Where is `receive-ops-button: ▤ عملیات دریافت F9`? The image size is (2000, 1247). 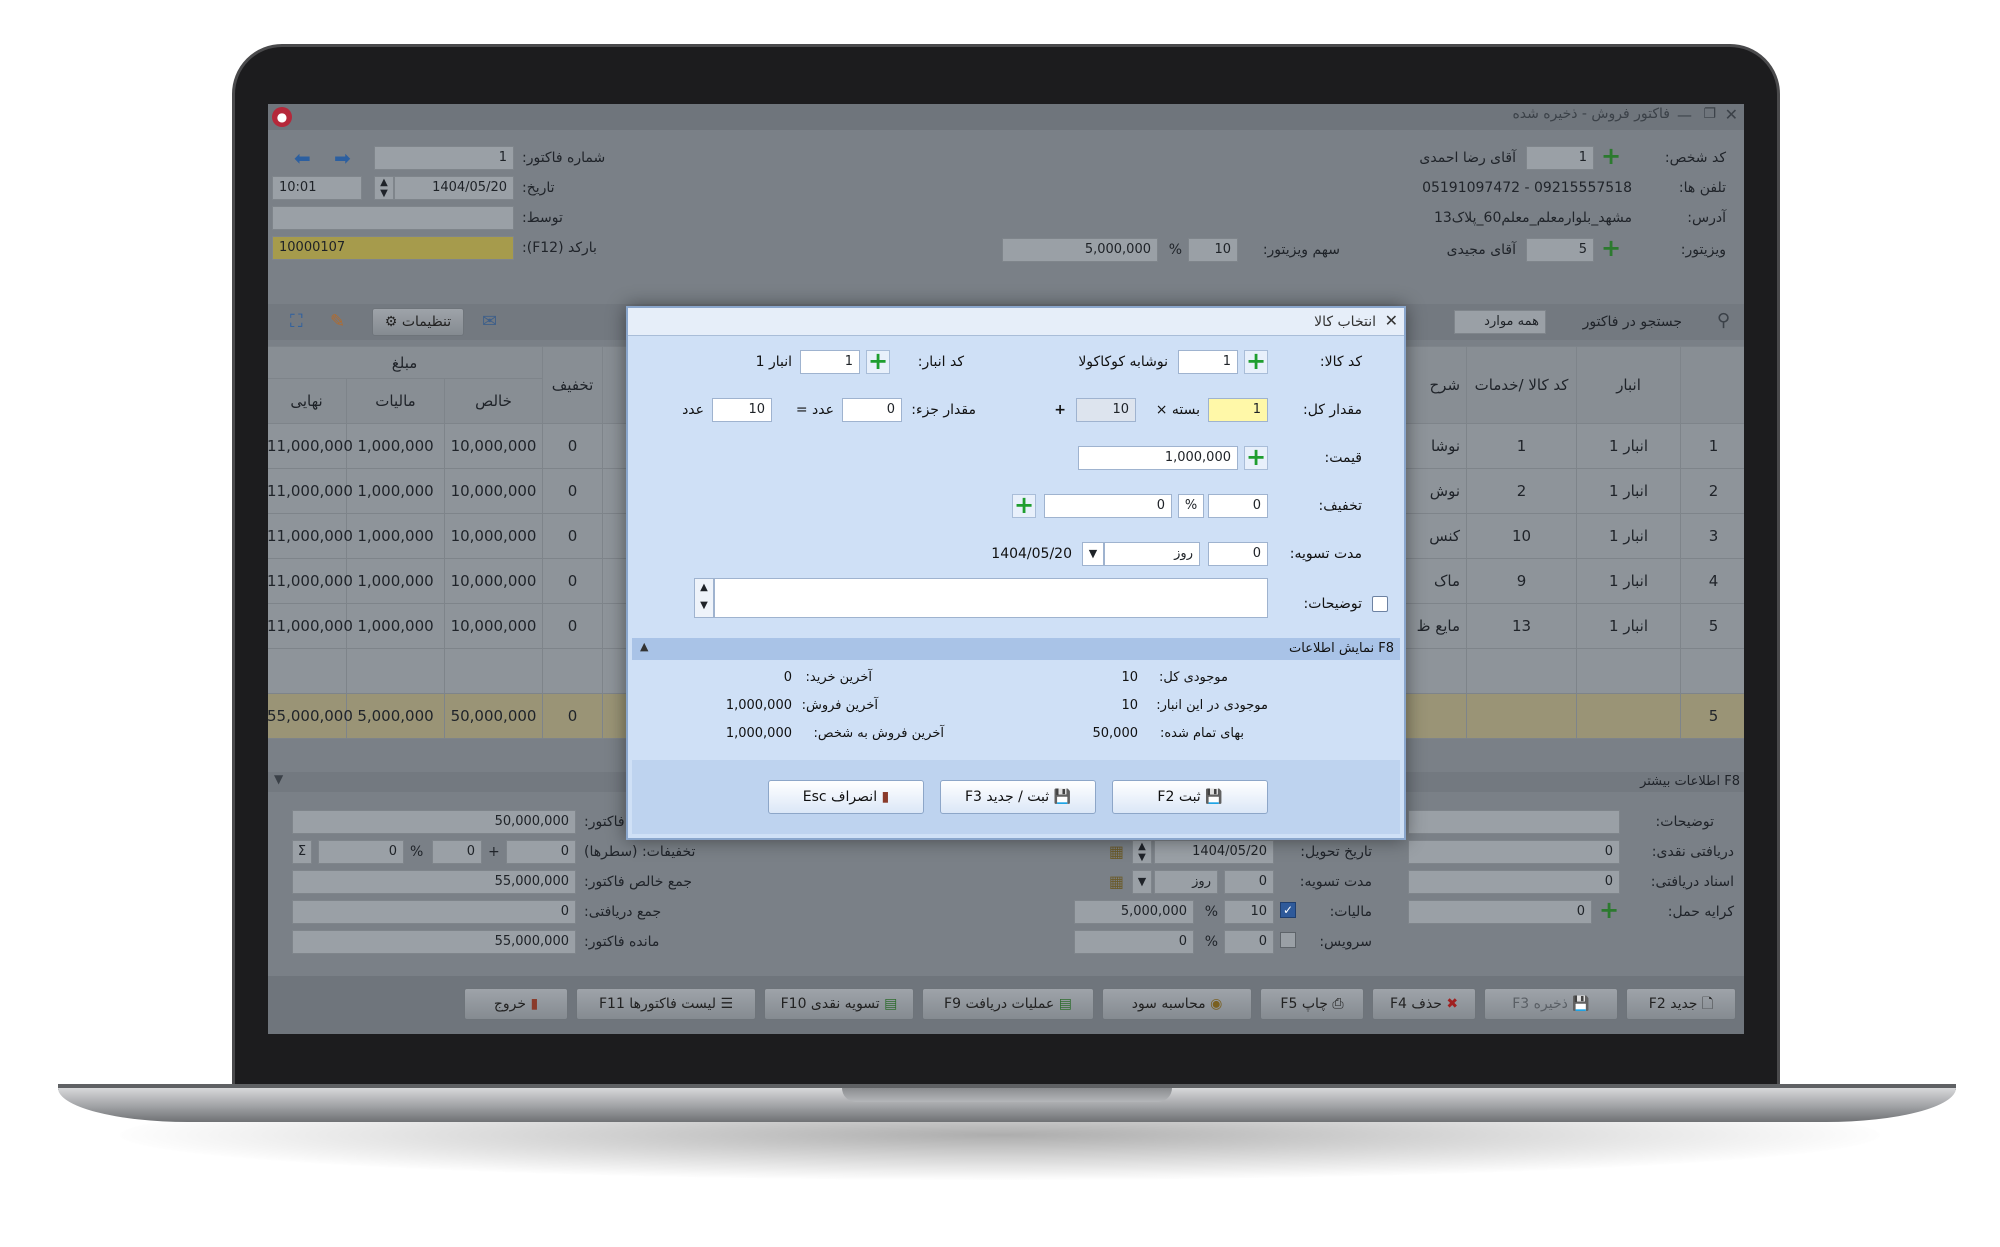 receive-ops-button: ▤ عملیات دریافت F9 is located at coordinates (1008, 1004).